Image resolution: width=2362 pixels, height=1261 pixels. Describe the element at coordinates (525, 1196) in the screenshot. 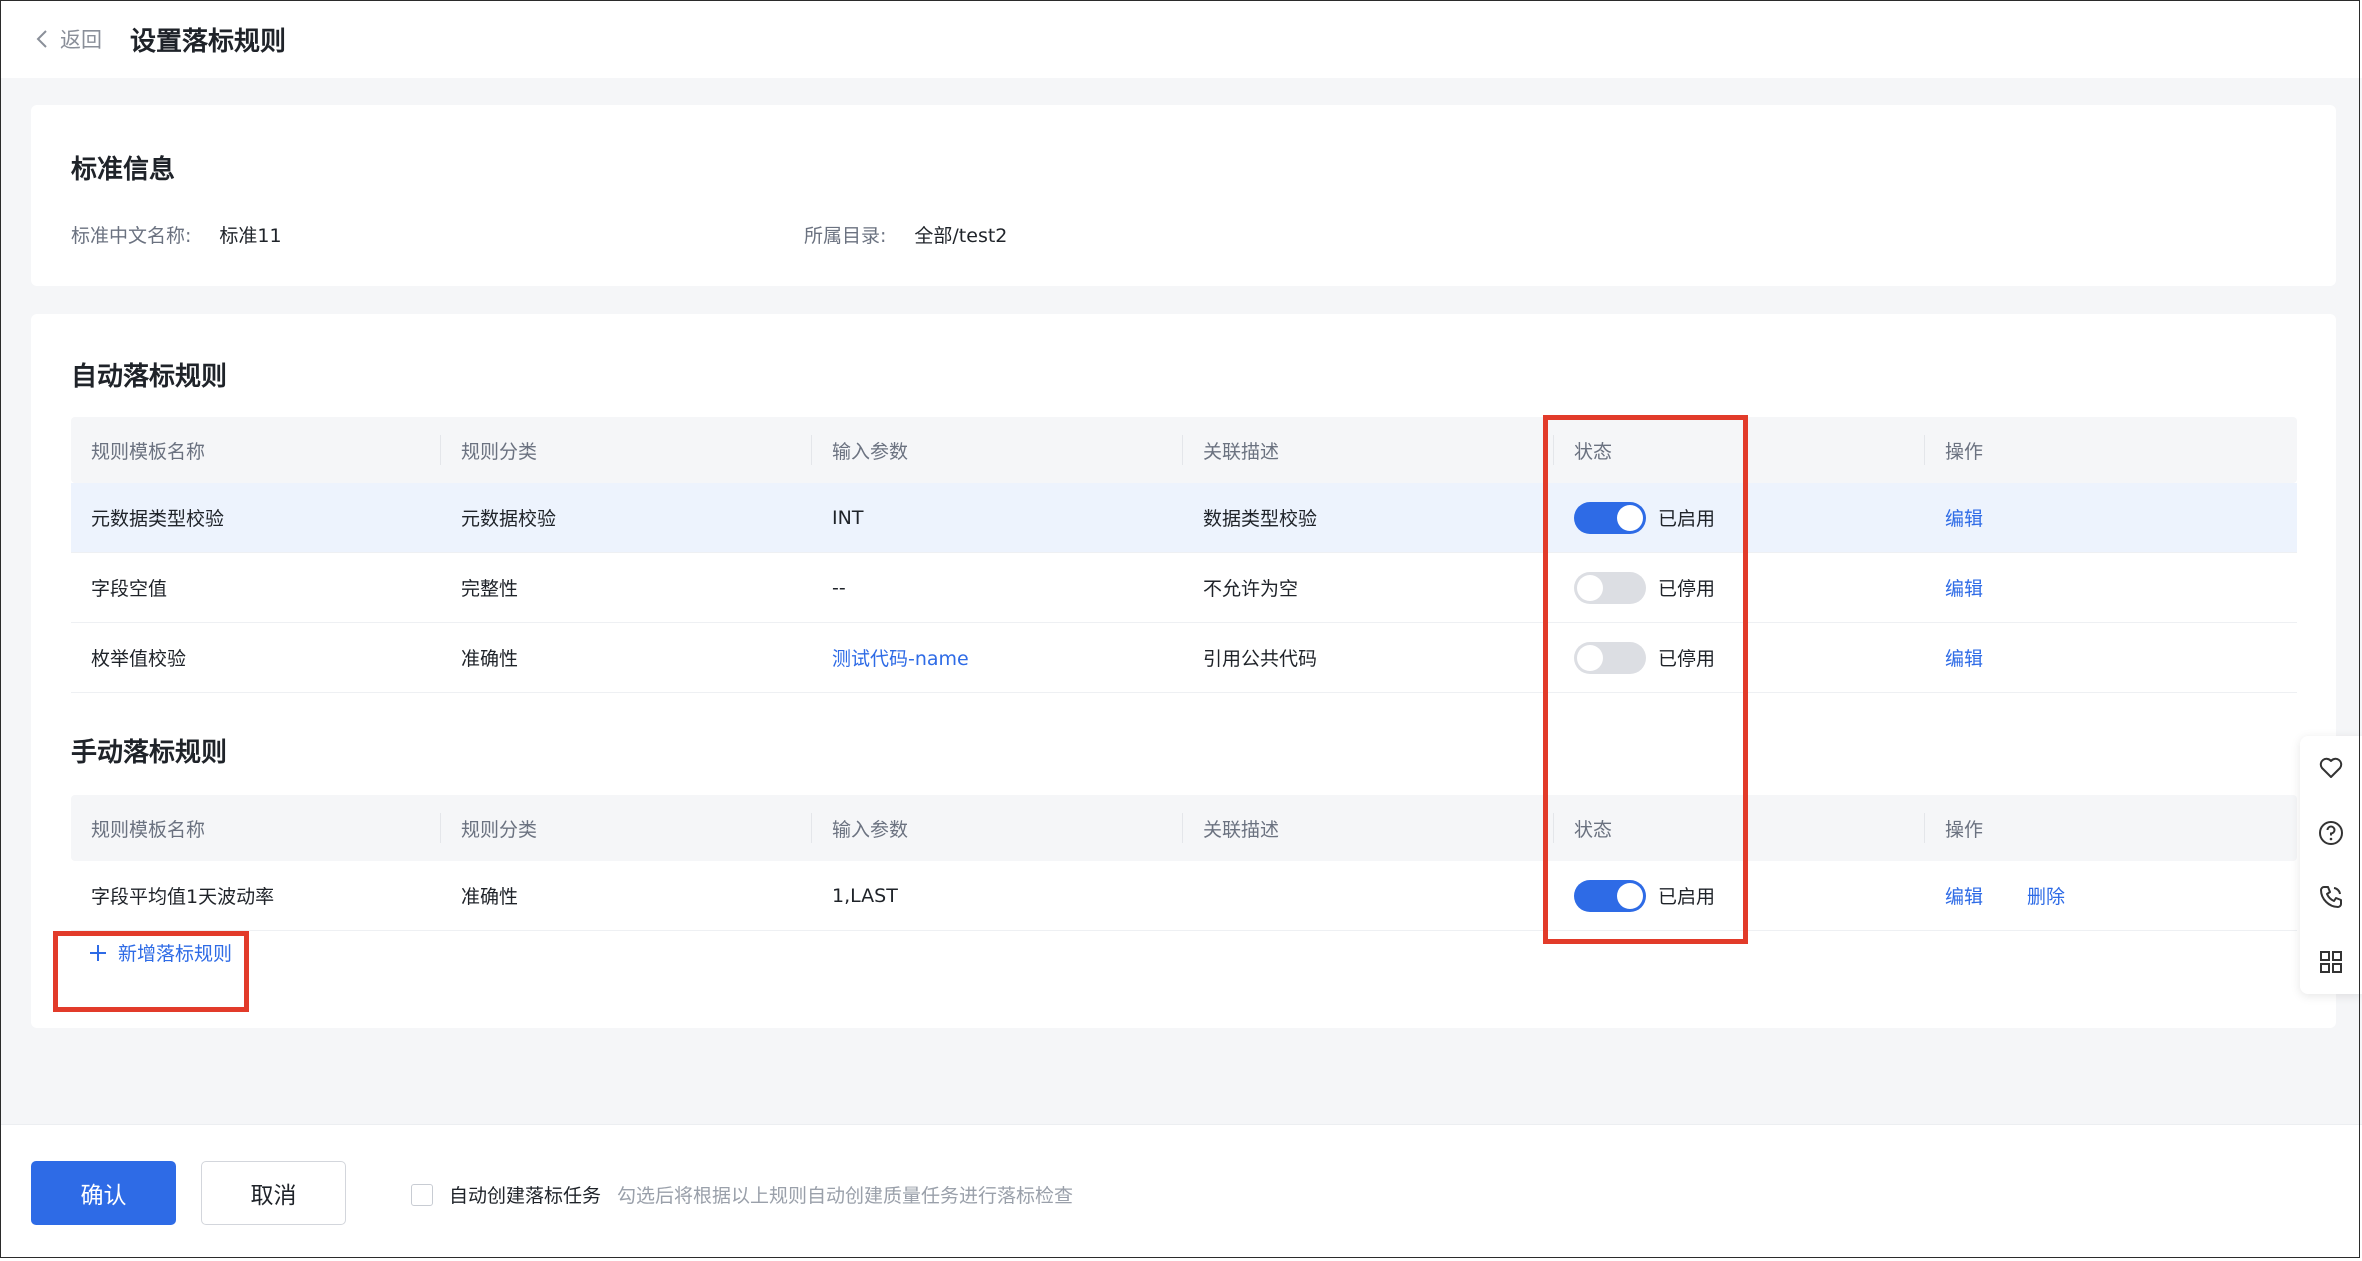

I see `auto-create-label: 自动创建落标任务` at that location.